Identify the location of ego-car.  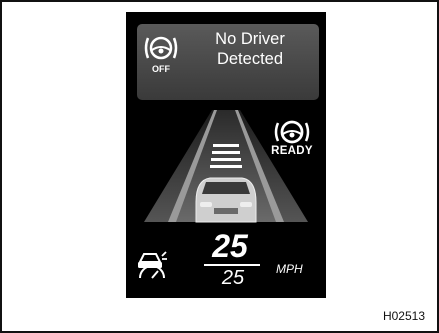
(226, 200).